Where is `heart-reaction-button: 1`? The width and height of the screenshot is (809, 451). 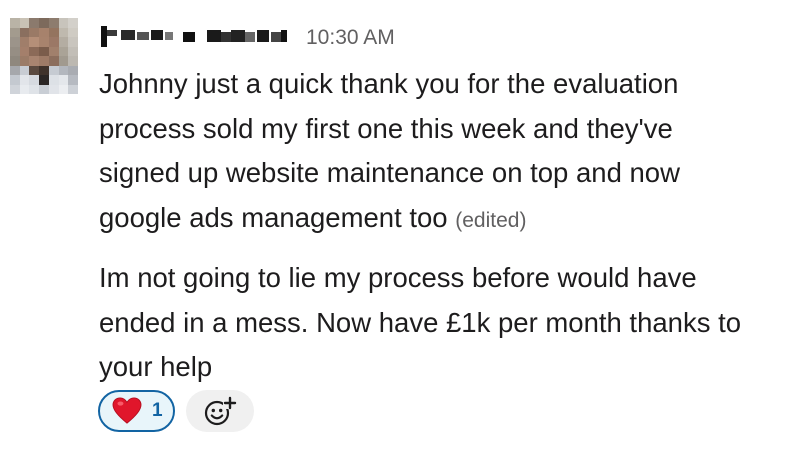 heart-reaction-button: 1 is located at coordinates (136, 411).